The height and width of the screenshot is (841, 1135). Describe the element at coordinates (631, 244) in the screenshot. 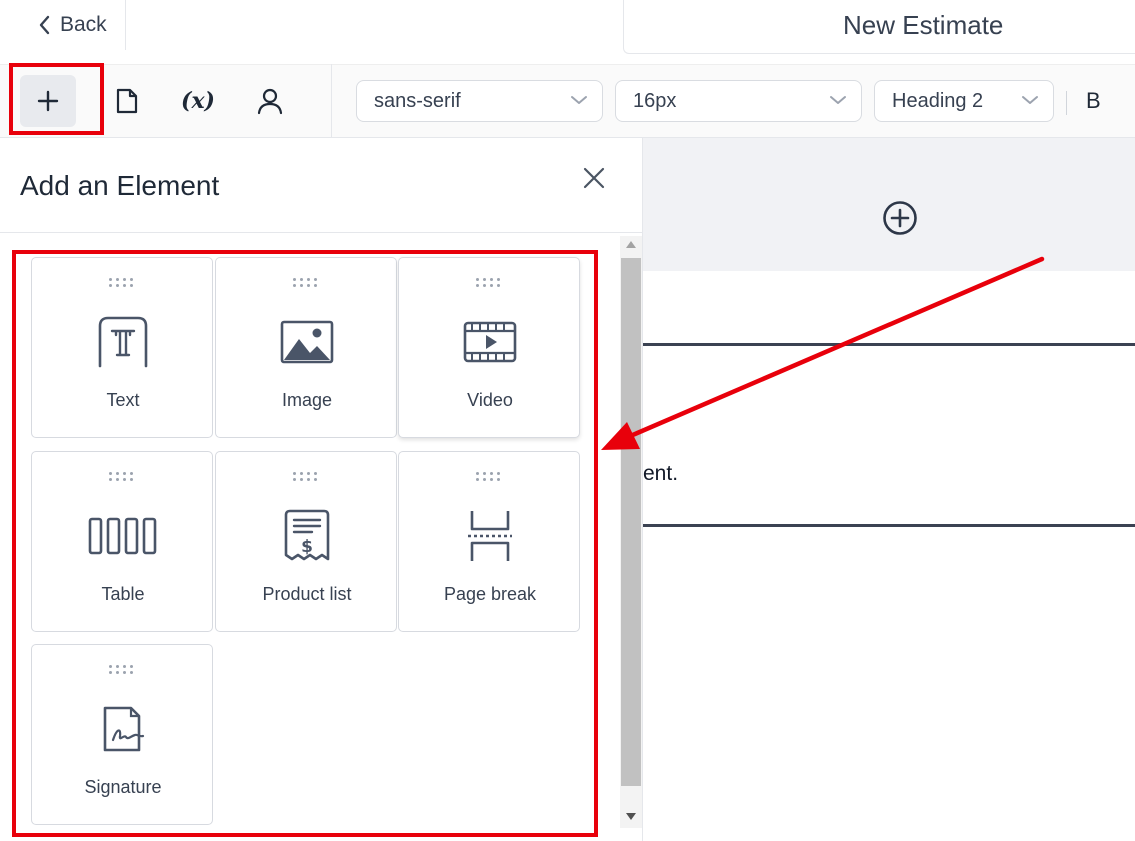

I see `scroll-up-arrow` at that location.